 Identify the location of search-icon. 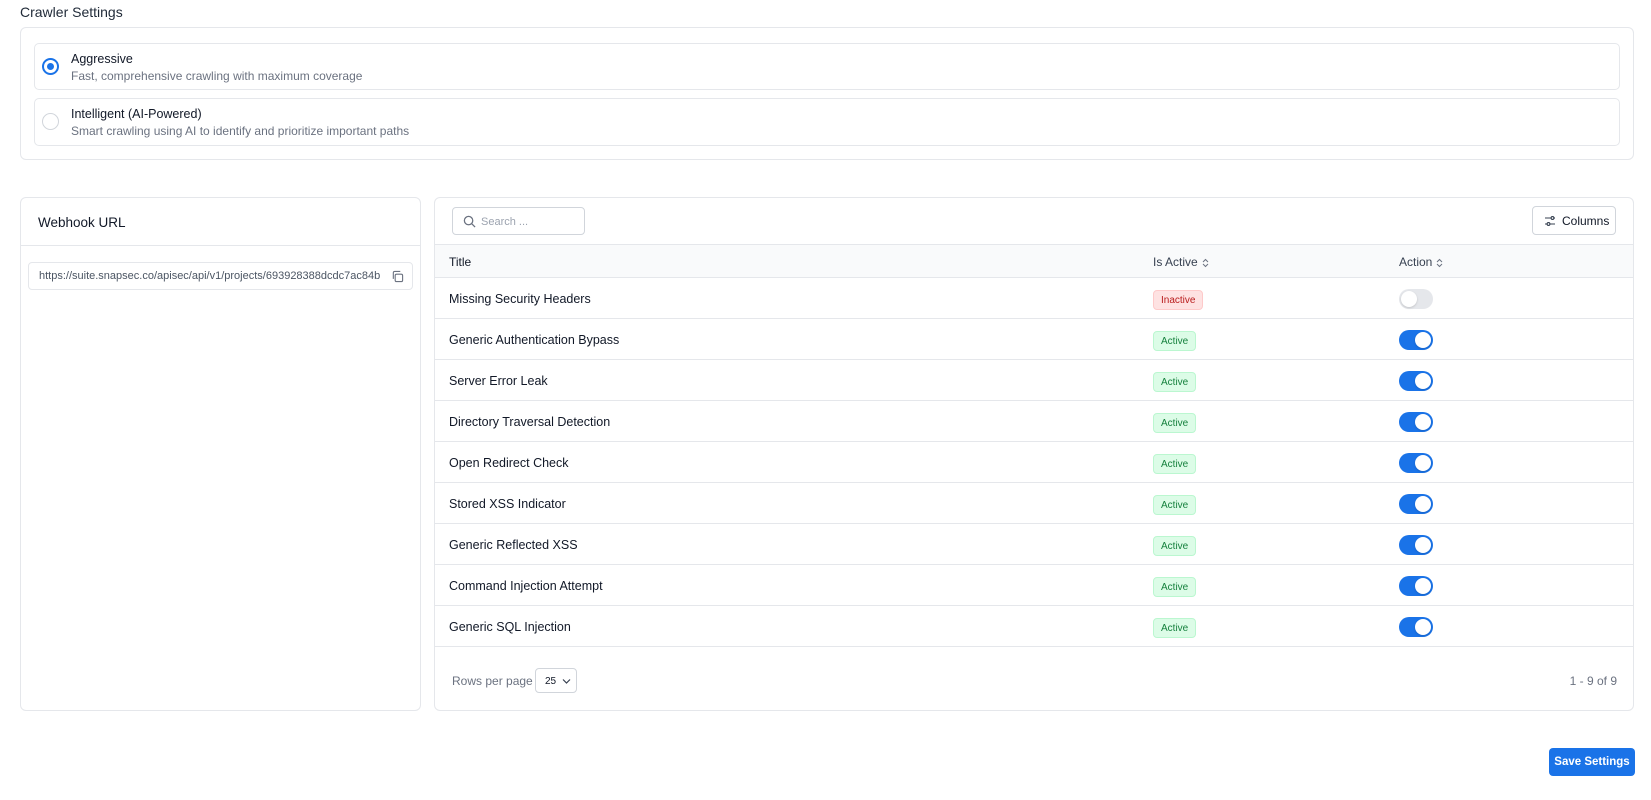
(469, 221).